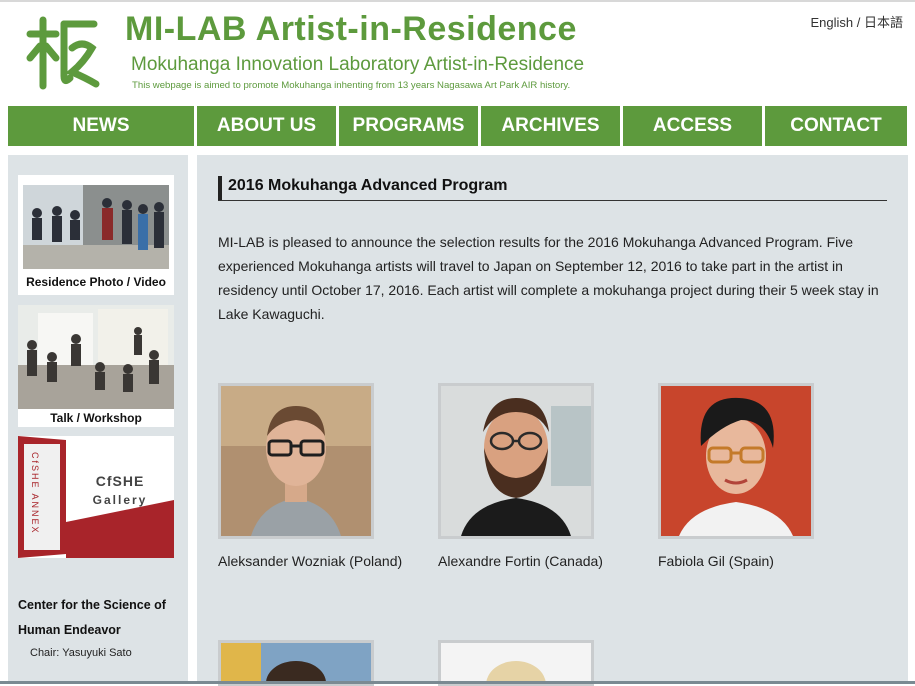  What do you see at coordinates (368, 185) in the screenshot?
I see `post-title: 2016 Mokuhanga Advanced Program` at bounding box center [368, 185].